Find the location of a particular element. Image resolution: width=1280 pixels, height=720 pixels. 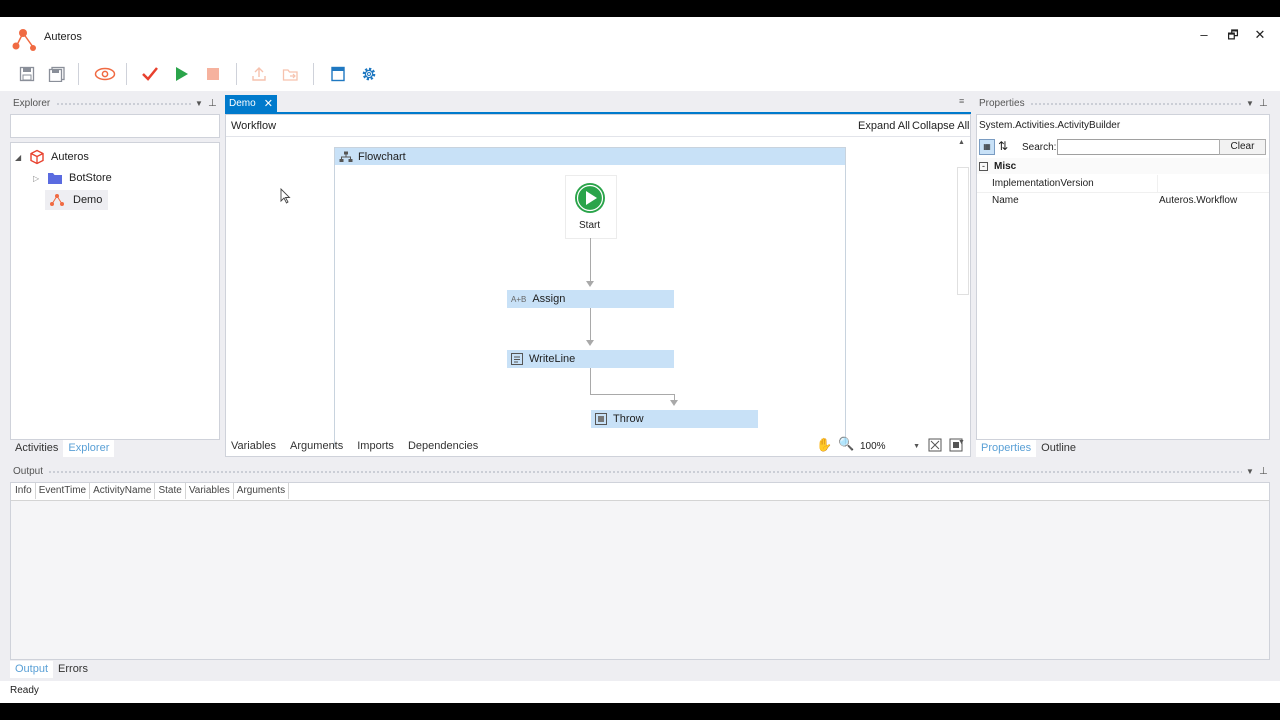

column-state: State is located at coordinates (170, 491).